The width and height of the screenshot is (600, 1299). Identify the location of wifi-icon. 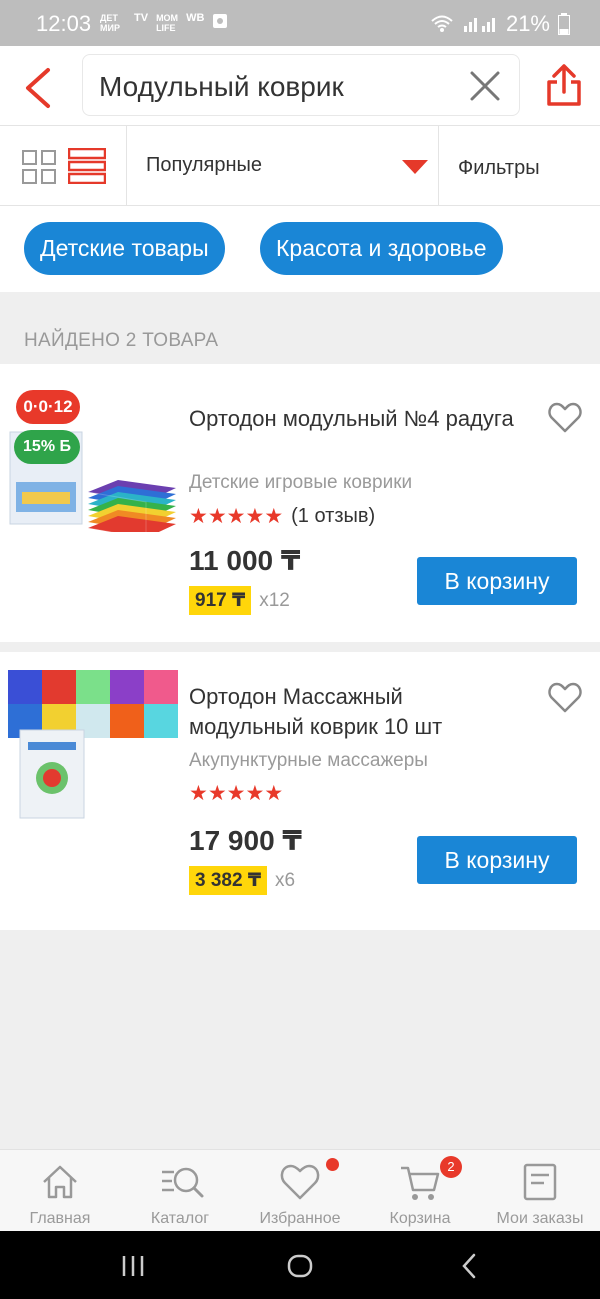
(442, 23).